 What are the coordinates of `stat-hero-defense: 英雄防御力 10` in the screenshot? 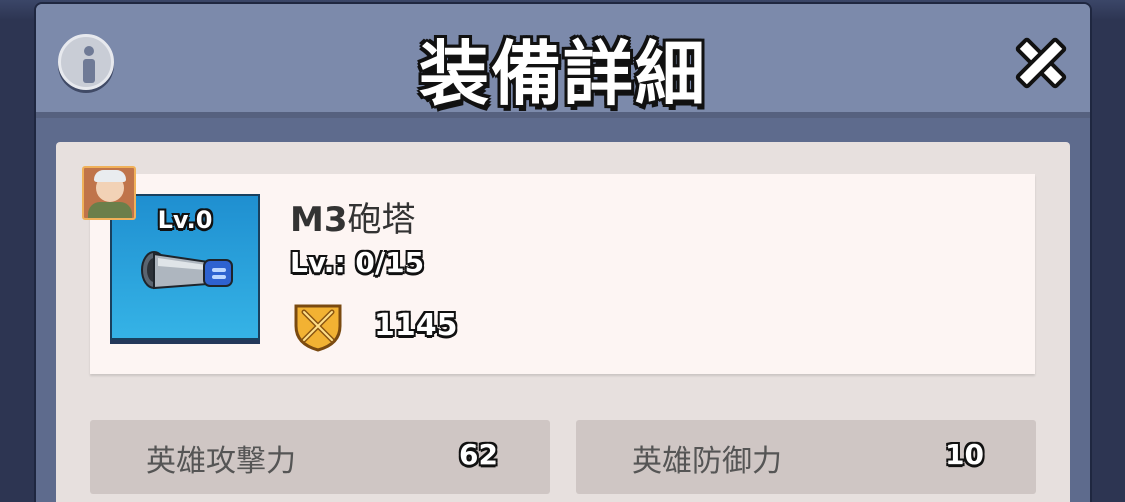 It's located at (806, 457).